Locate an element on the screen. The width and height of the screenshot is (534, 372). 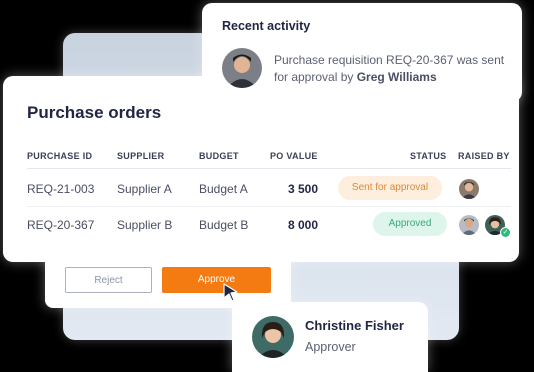
row-budget: Budget B is located at coordinates (224, 225).